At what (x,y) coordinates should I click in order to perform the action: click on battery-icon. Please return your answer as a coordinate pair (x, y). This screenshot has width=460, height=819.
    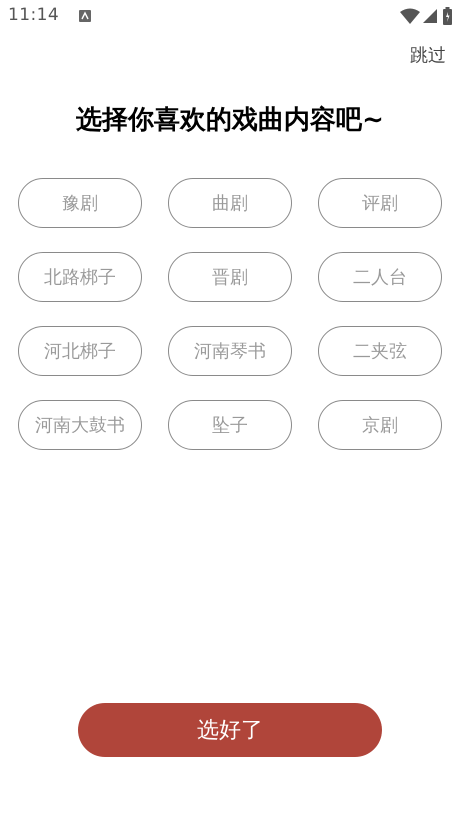
    Looking at the image, I should click on (447, 16).